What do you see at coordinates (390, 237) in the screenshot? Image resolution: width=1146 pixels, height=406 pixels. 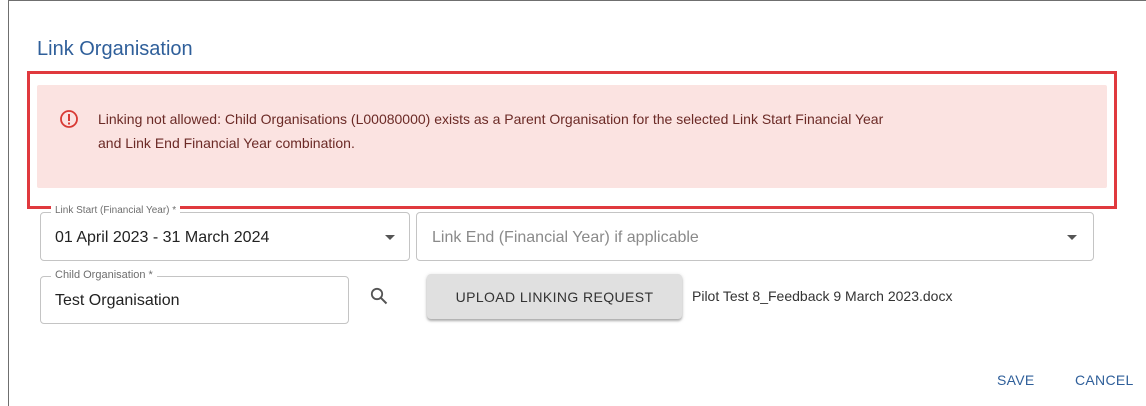 I see `link-start-chevron-down-icon` at bounding box center [390, 237].